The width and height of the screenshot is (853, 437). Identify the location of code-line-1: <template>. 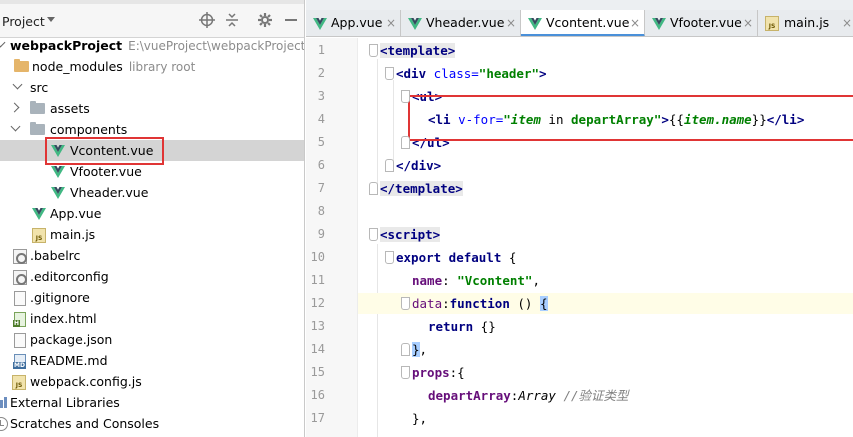
(418, 50).